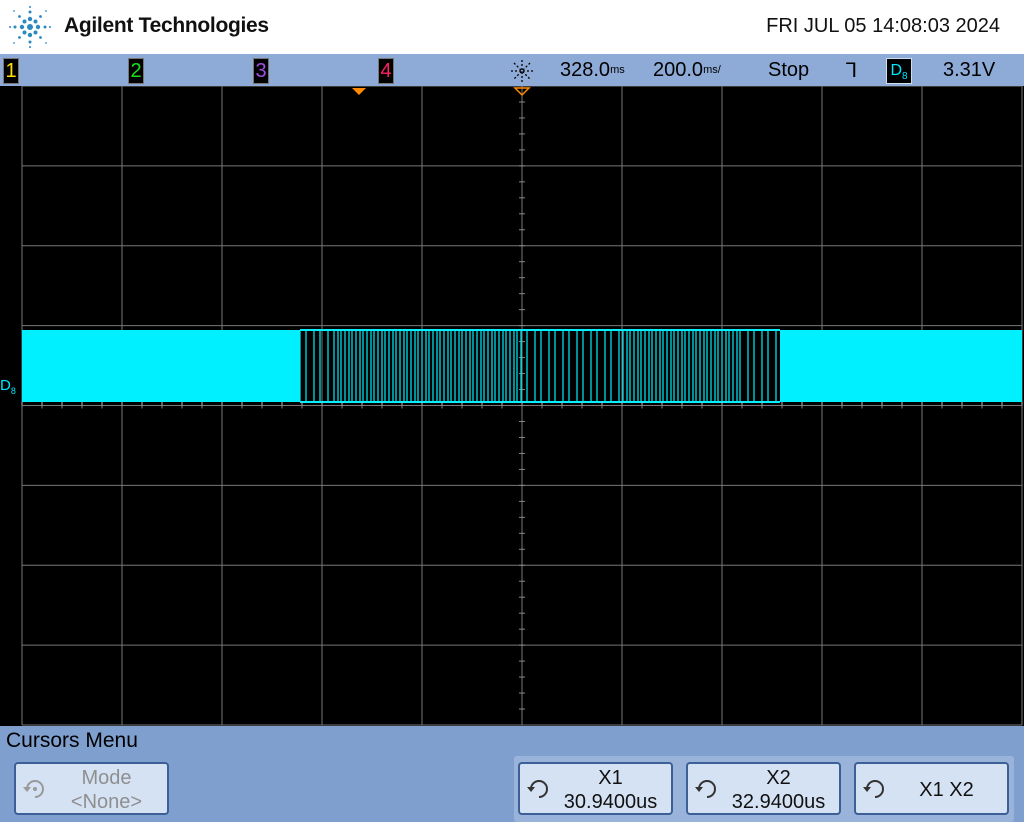 This screenshot has width=1024, height=822. Describe the element at coordinates (969, 70) in the screenshot. I see `trigger-level-readout: 3.31V` at that location.